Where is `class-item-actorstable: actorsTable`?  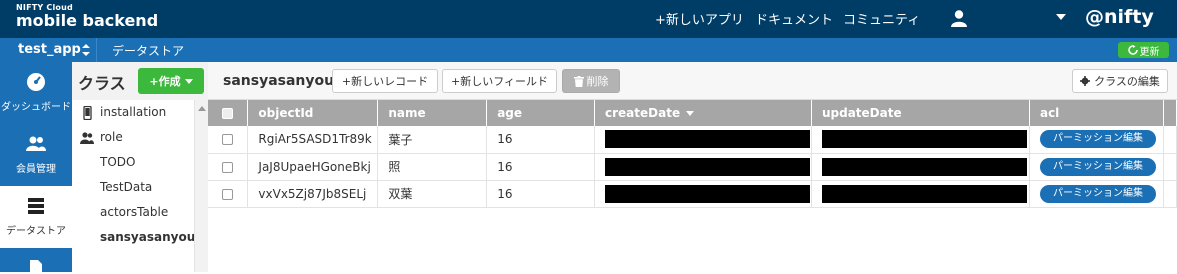
class-item-actorstable: actorsTable is located at coordinates (133, 212).